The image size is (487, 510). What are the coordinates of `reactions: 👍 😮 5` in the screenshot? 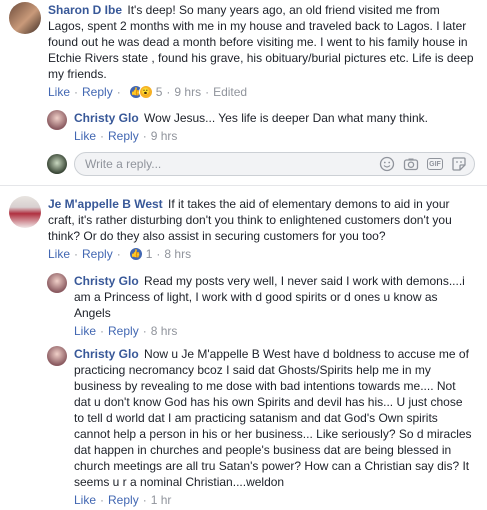 It's located at (145, 92).